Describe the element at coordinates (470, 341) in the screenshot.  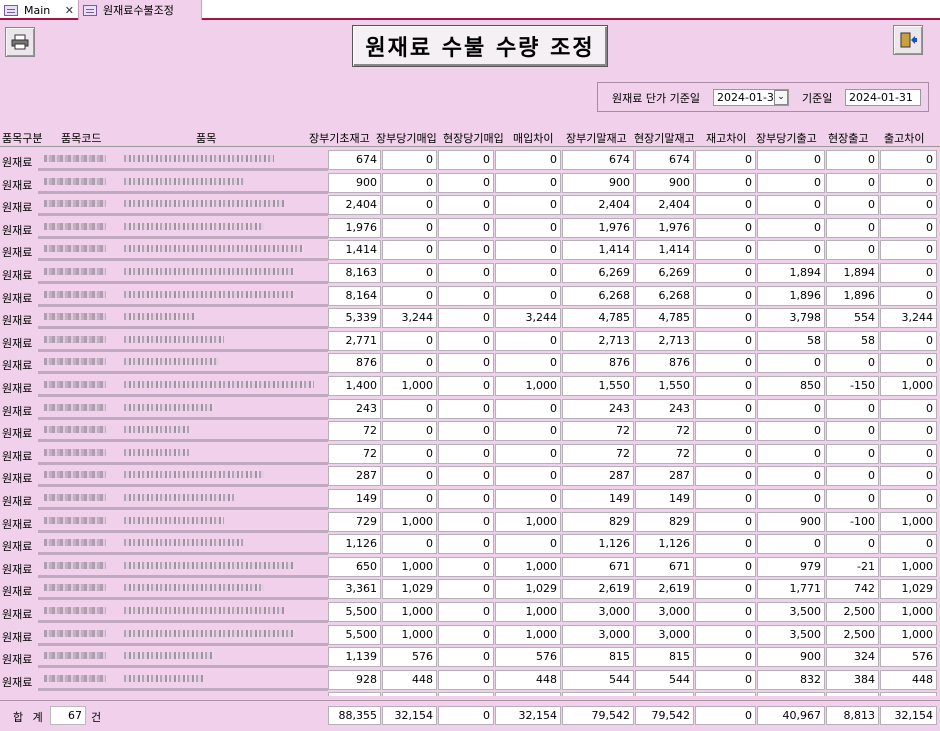
I see `table-row: 원재료 2,771 0 0 0 2,713 2,713 0 58 58 0` at that location.